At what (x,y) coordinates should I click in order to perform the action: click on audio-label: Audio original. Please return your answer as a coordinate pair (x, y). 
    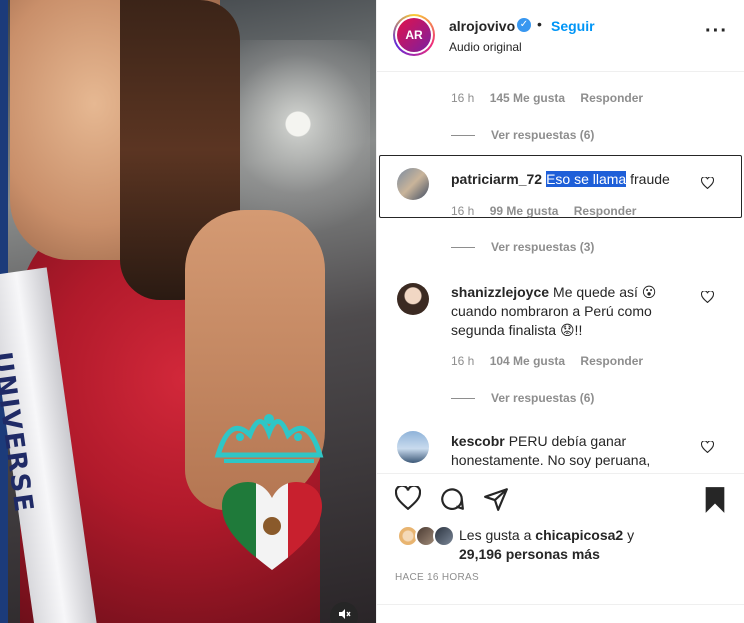
    Looking at the image, I should click on (485, 47).